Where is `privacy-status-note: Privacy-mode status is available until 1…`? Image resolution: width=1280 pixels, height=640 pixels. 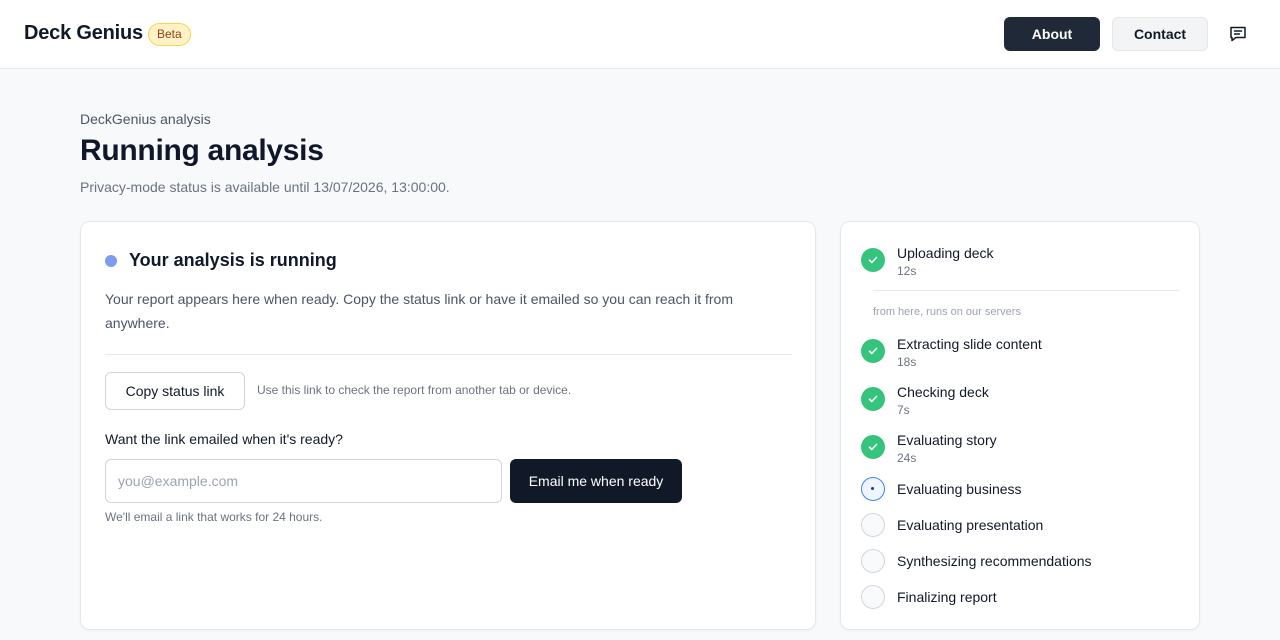
privacy-status-note: Privacy-mode status is available until 1… is located at coordinates (265, 187).